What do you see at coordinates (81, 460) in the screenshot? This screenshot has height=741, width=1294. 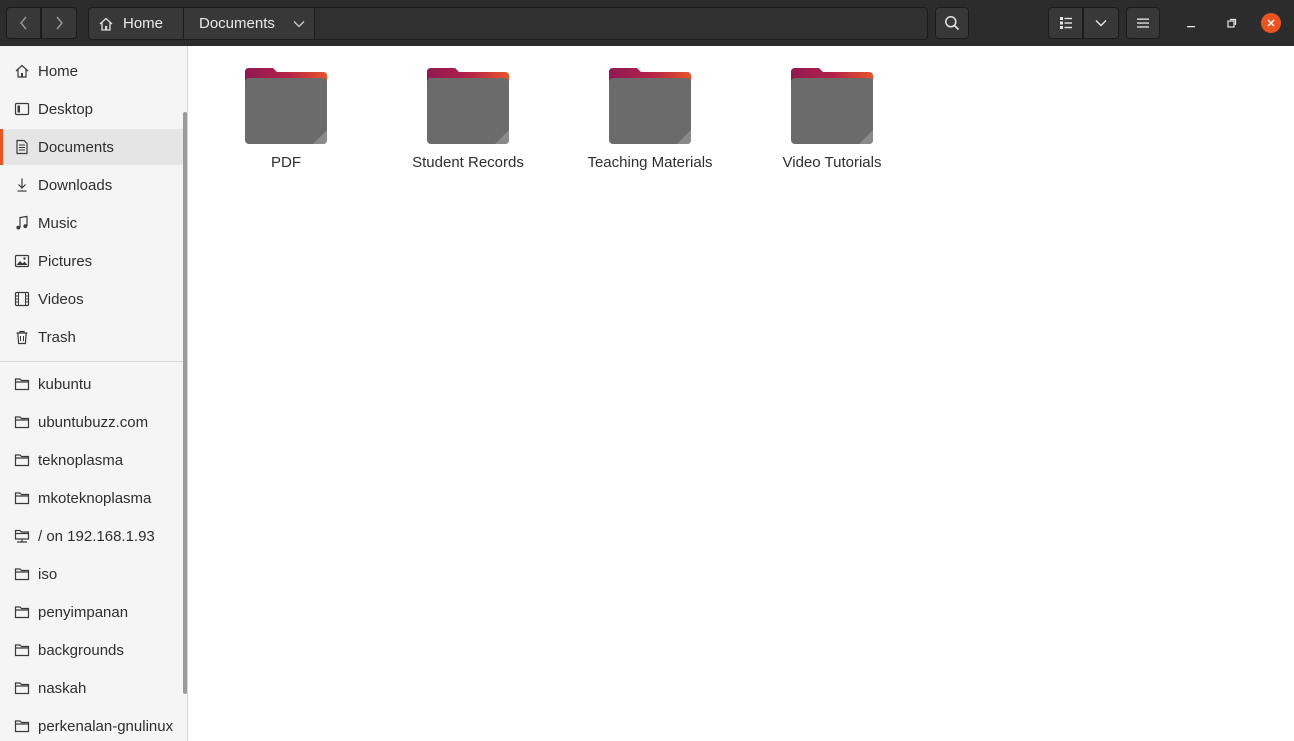 I see `sidebar-item-label: teknoplasma` at bounding box center [81, 460].